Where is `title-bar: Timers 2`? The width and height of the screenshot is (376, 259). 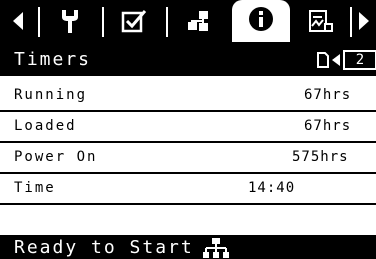
title-bar: Timers 2 is located at coordinates (188, 59).